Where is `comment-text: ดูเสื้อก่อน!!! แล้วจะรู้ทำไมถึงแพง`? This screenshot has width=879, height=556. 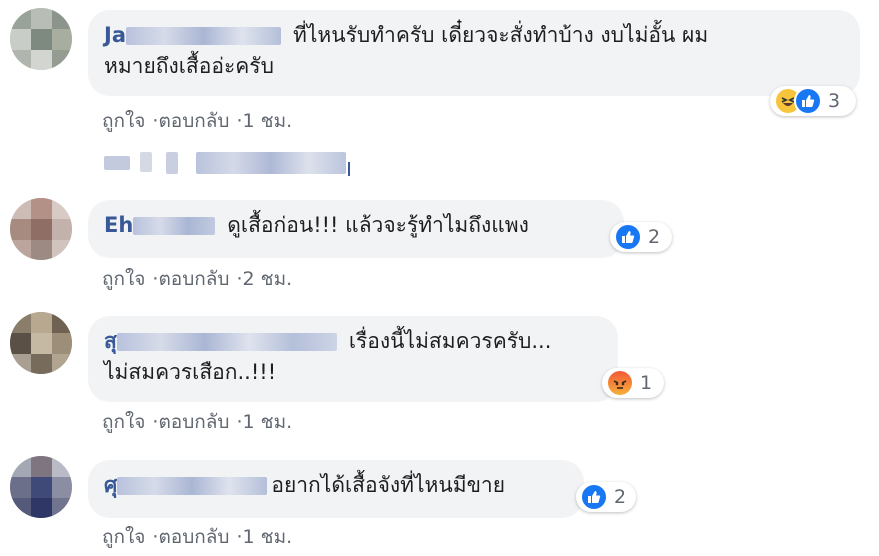 comment-text: ดูเสื้อก่อน!!! แล้วจะรู้ทำไมถึงแพง is located at coordinates (378, 225).